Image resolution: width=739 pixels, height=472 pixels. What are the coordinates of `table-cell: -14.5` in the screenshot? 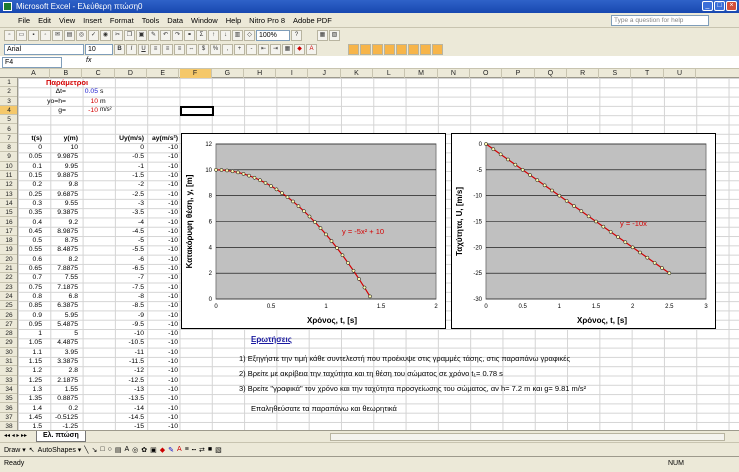 It's located at (129, 417).